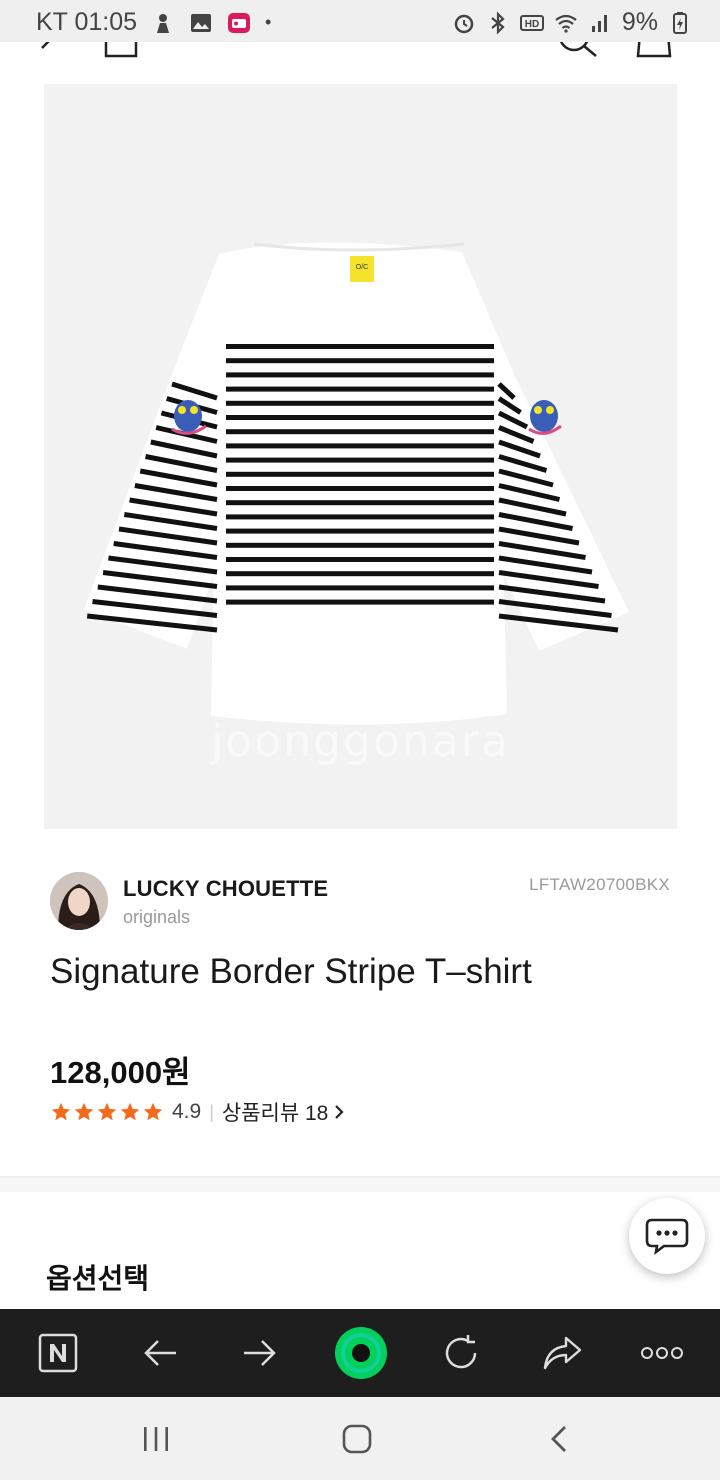 The height and width of the screenshot is (1480, 720). I want to click on brand-name: LUCKY CHOUETTE, so click(225, 889).